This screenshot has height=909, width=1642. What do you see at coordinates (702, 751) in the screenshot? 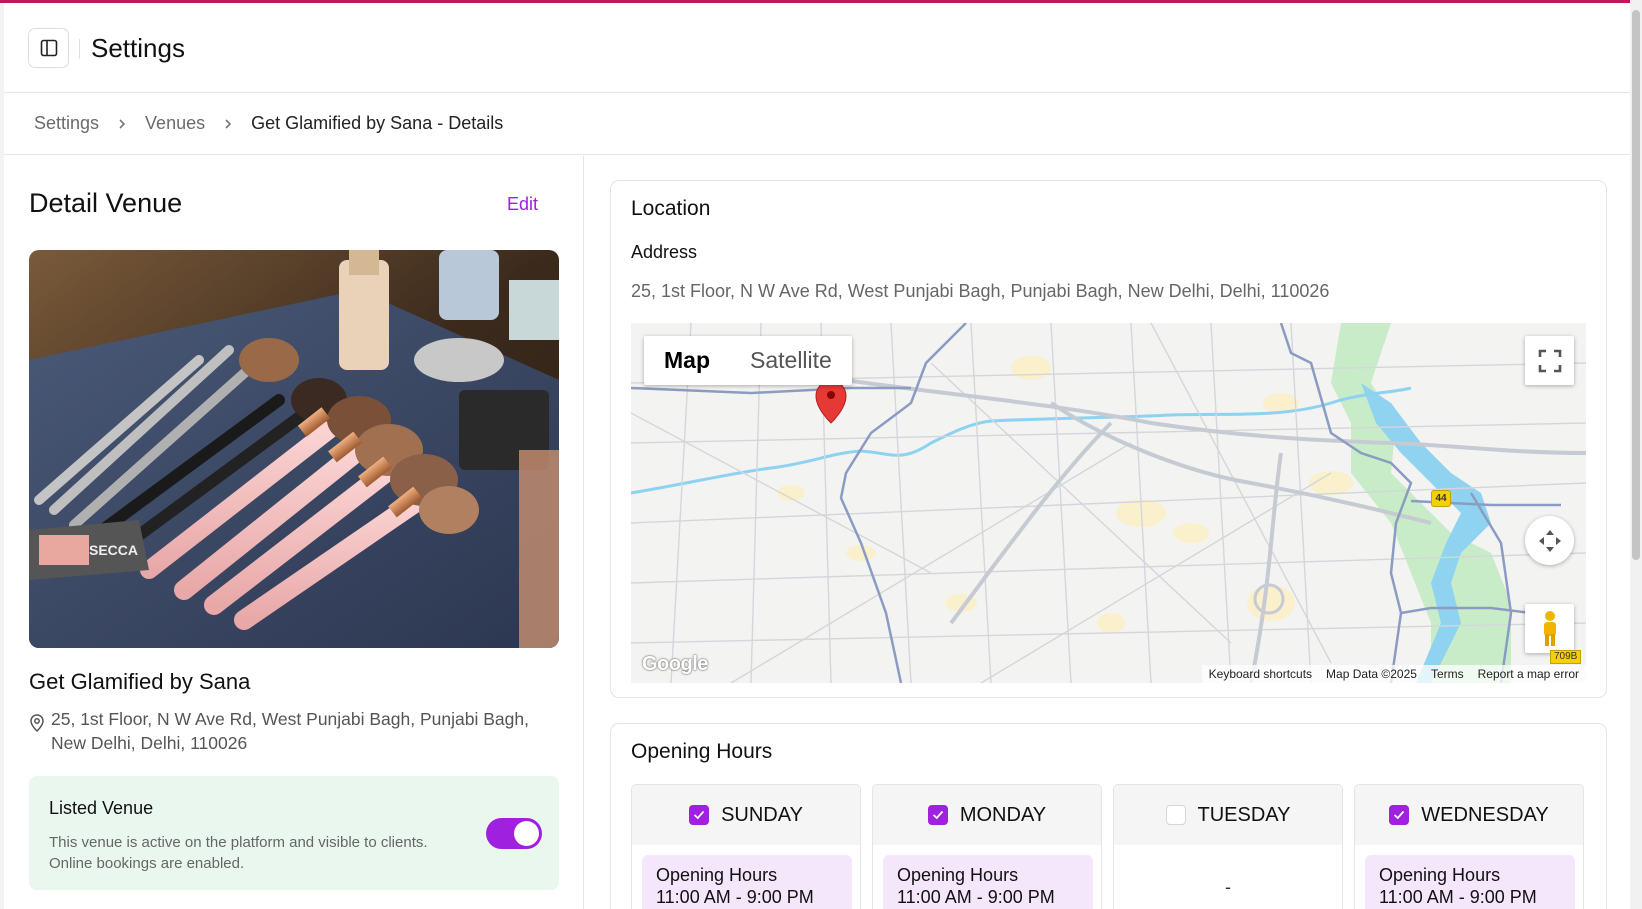
I see `opening-hours-title: Opening Hours` at bounding box center [702, 751].